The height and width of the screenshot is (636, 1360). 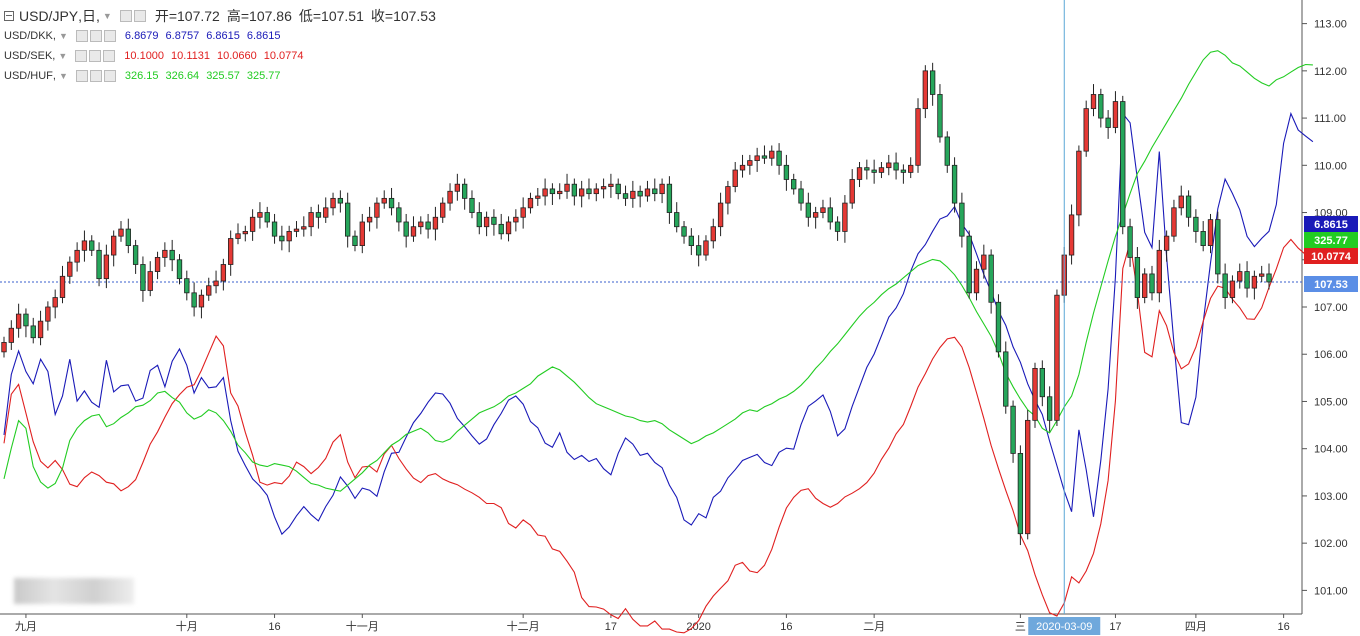 What do you see at coordinates (9, 16) in the screenshot?
I see `collapse-icon` at bounding box center [9, 16].